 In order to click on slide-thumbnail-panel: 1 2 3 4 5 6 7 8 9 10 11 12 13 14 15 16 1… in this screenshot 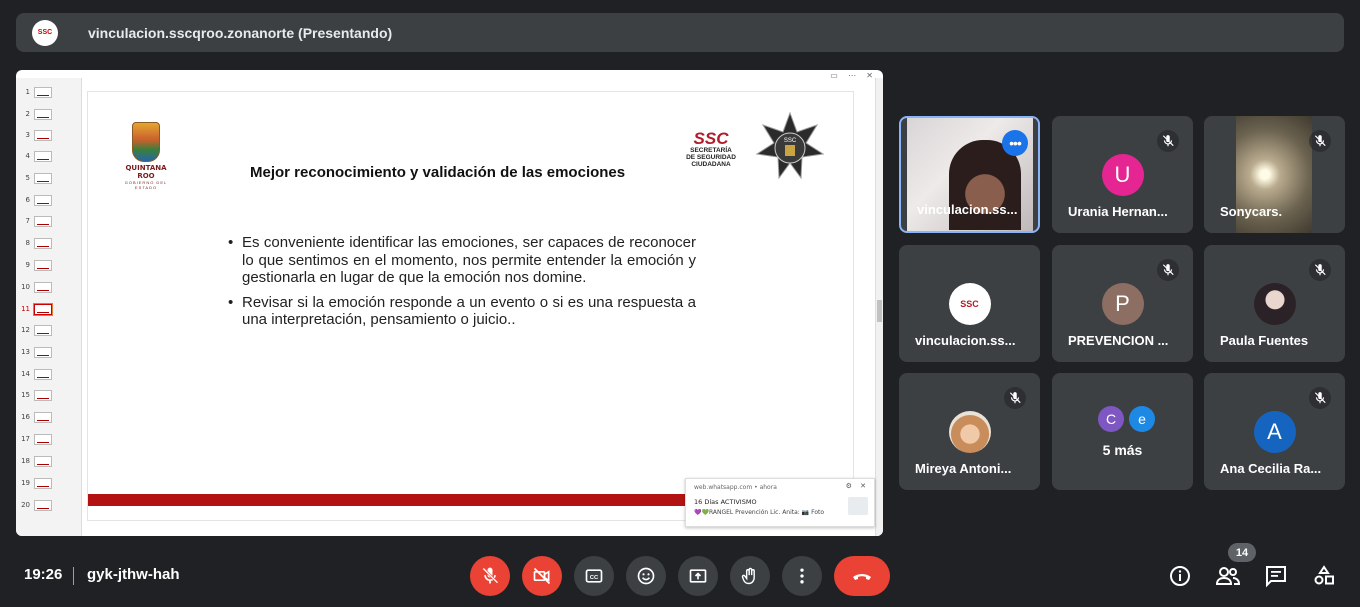, I will do `click(49, 307)`.